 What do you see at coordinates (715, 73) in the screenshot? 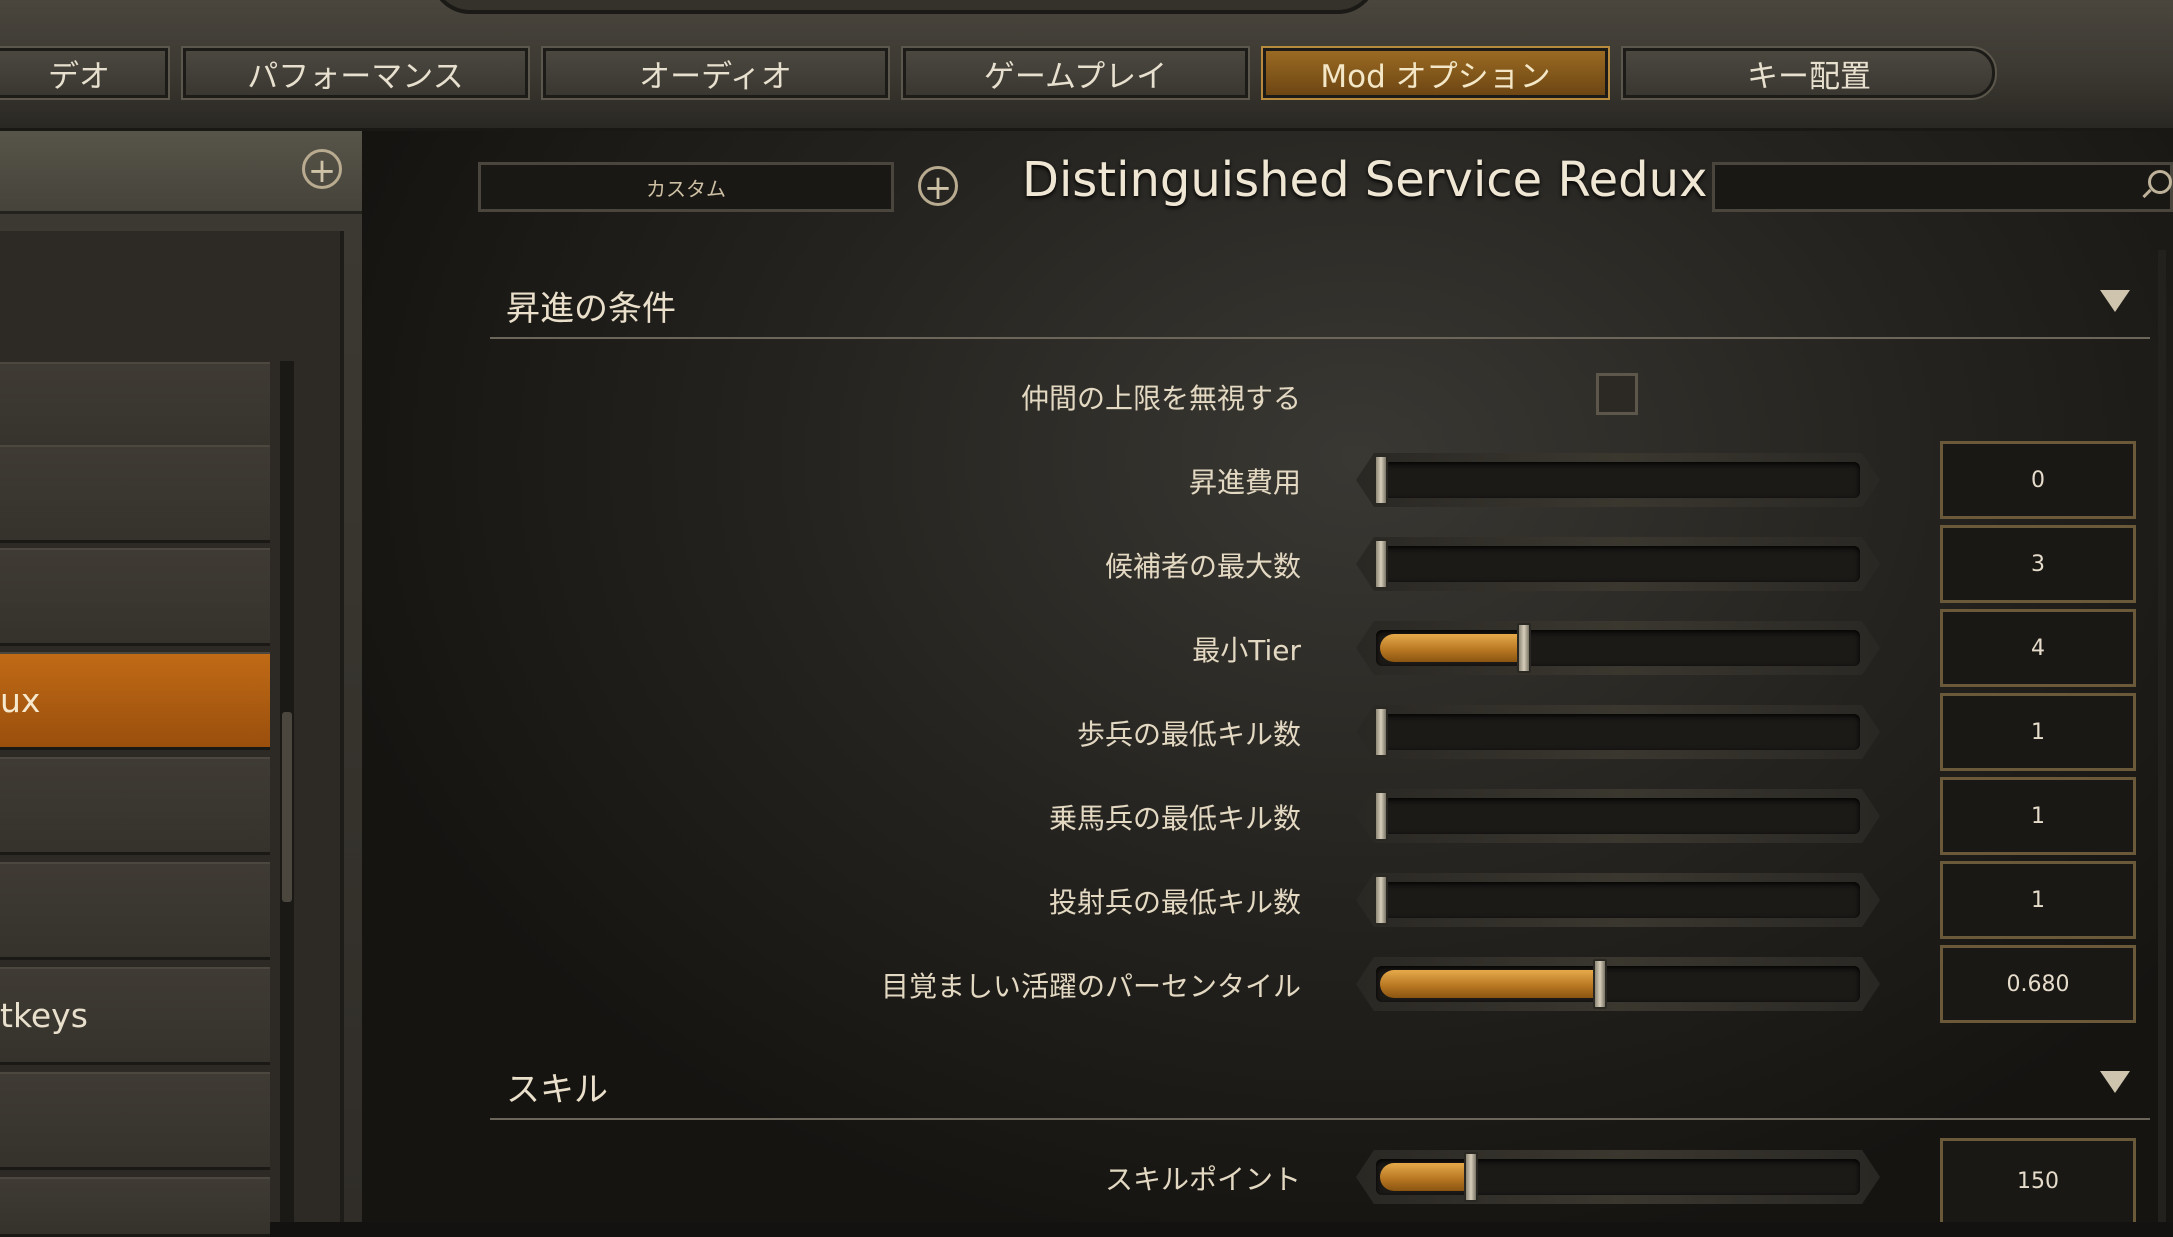
I see `tab-audio: オーディオ` at bounding box center [715, 73].